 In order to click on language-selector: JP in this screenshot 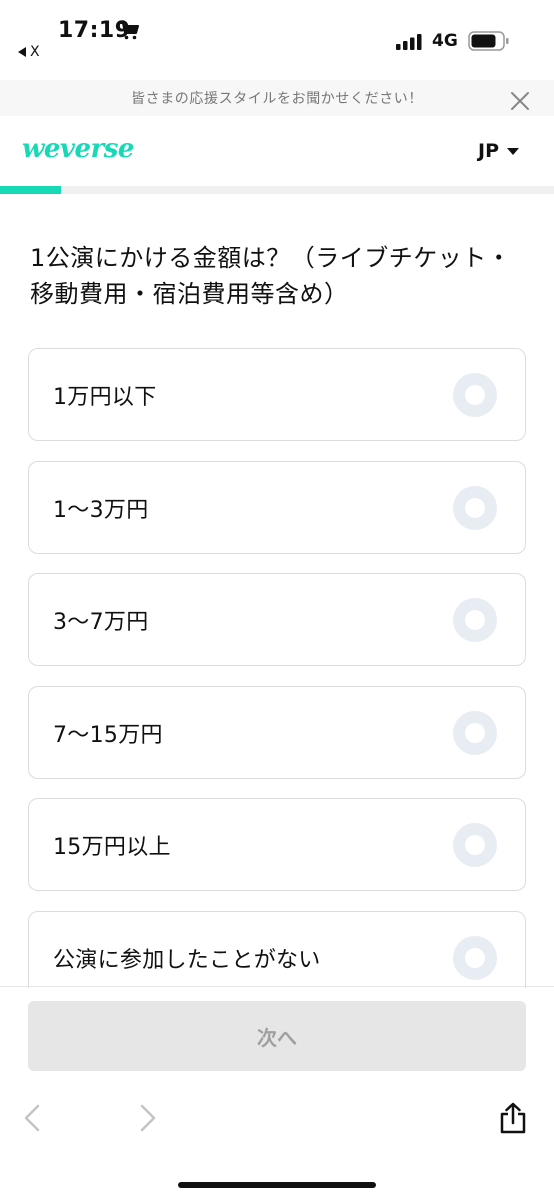, I will do `click(498, 151)`.